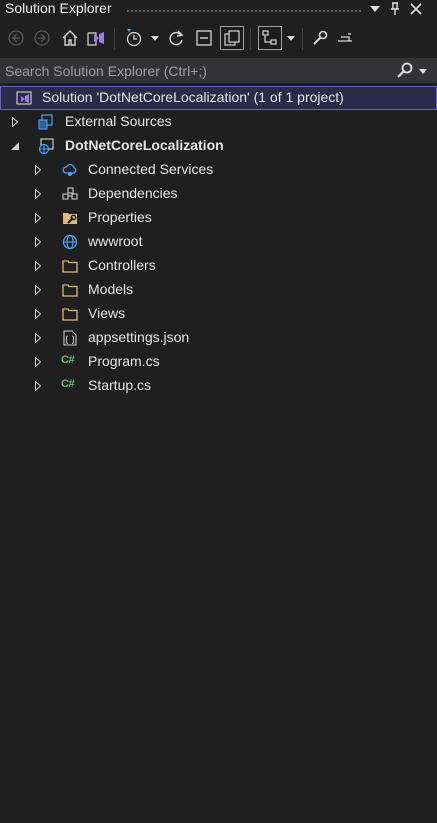 The width and height of the screenshot is (437, 823). What do you see at coordinates (69, 169) in the screenshot?
I see `connected-services-icon` at bounding box center [69, 169].